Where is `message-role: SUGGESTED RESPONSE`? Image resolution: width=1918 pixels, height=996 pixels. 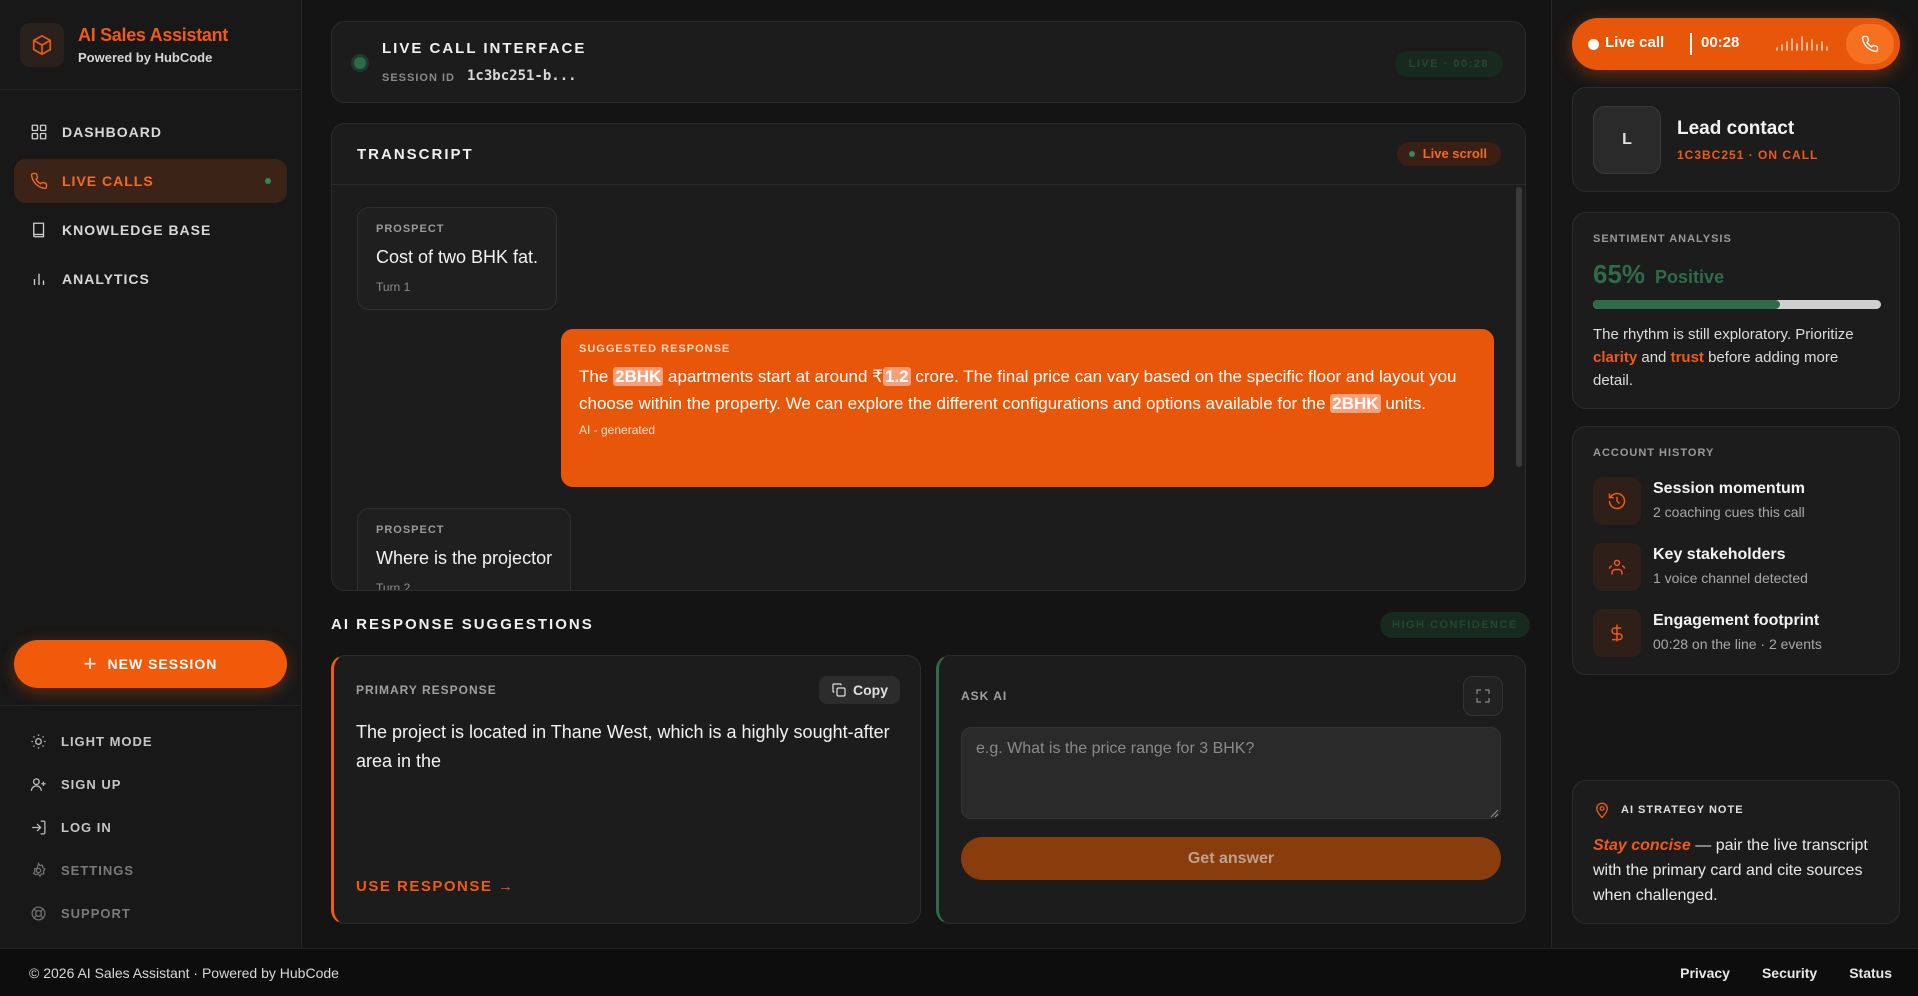 message-role: SUGGESTED RESPONSE is located at coordinates (655, 349).